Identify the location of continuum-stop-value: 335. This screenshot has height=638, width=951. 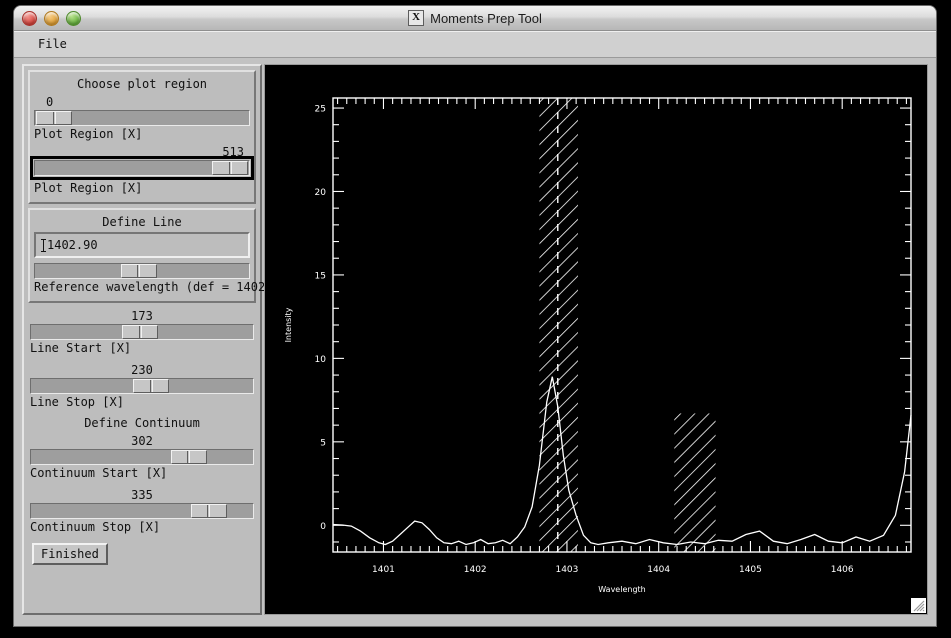
(142, 495).